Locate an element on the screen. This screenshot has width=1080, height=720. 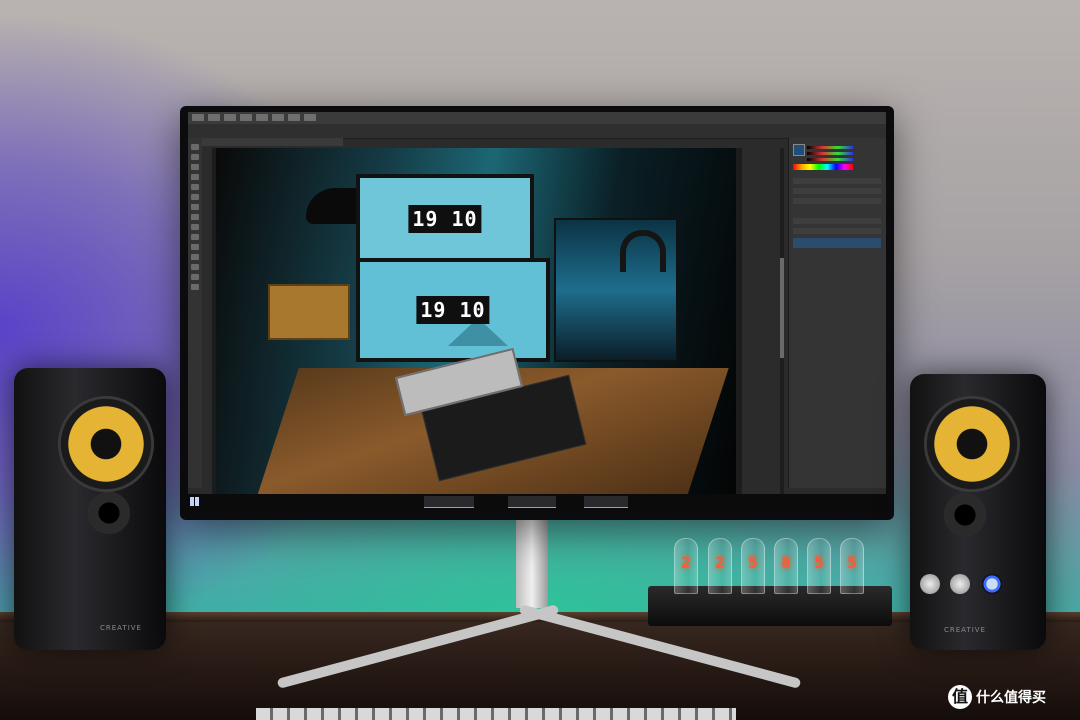
photoshop-options-bar is located at coordinates (537, 131).